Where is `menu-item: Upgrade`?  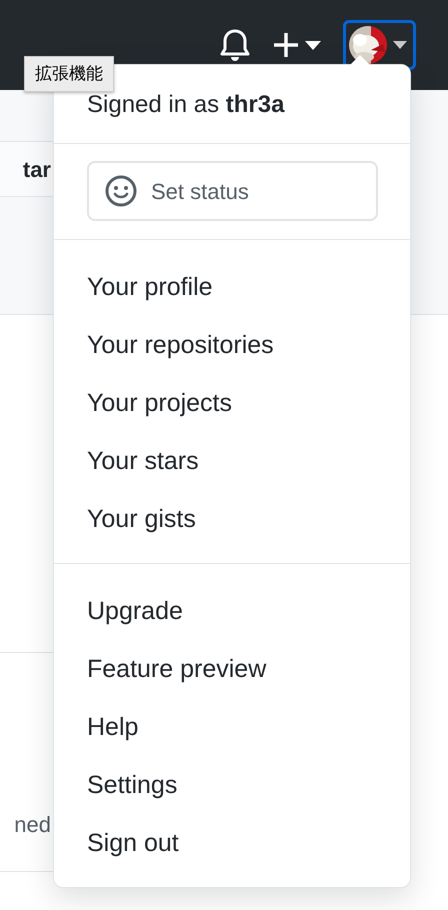
menu-item: Upgrade is located at coordinates (232, 611).